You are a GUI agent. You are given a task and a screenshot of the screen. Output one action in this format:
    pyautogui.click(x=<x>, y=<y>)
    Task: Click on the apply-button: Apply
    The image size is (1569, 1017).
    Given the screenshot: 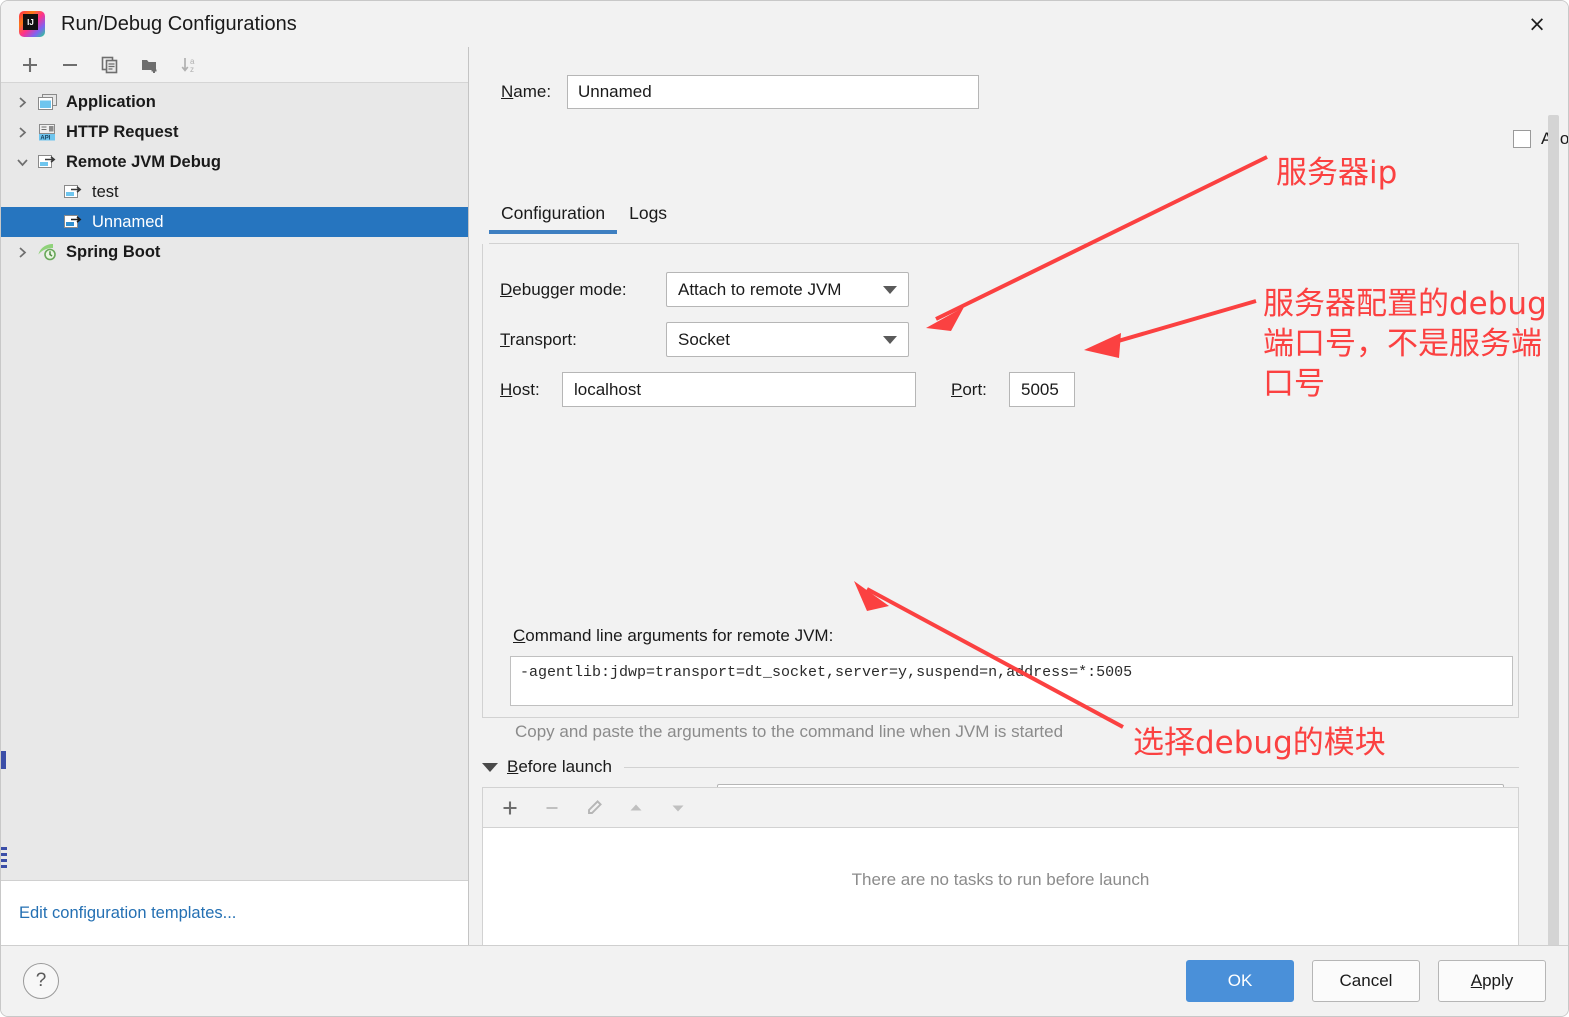 What is the action you would take?
    pyautogui.click(x=1492, y=981)
    